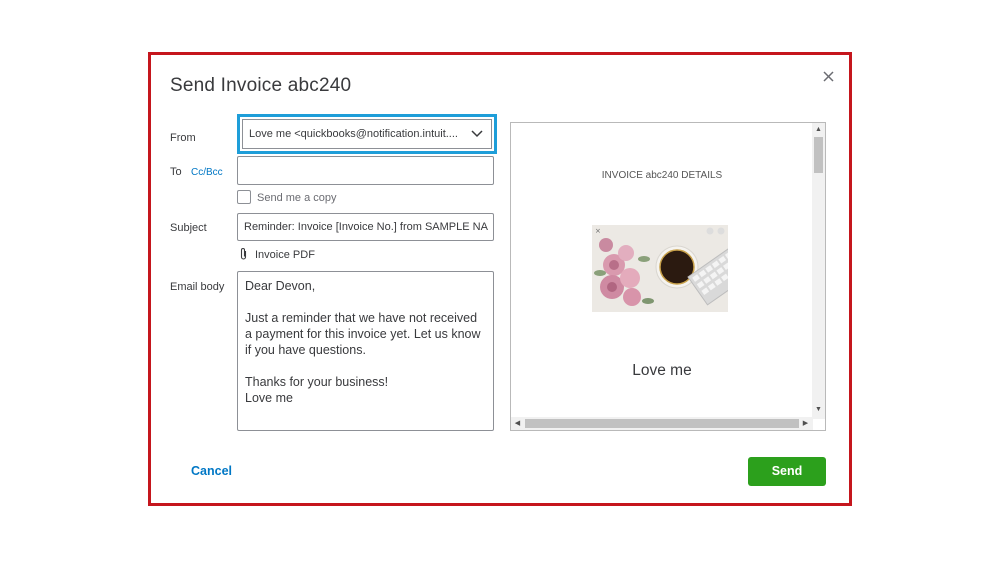  I want to click on from-label: From, so click(183, 138).